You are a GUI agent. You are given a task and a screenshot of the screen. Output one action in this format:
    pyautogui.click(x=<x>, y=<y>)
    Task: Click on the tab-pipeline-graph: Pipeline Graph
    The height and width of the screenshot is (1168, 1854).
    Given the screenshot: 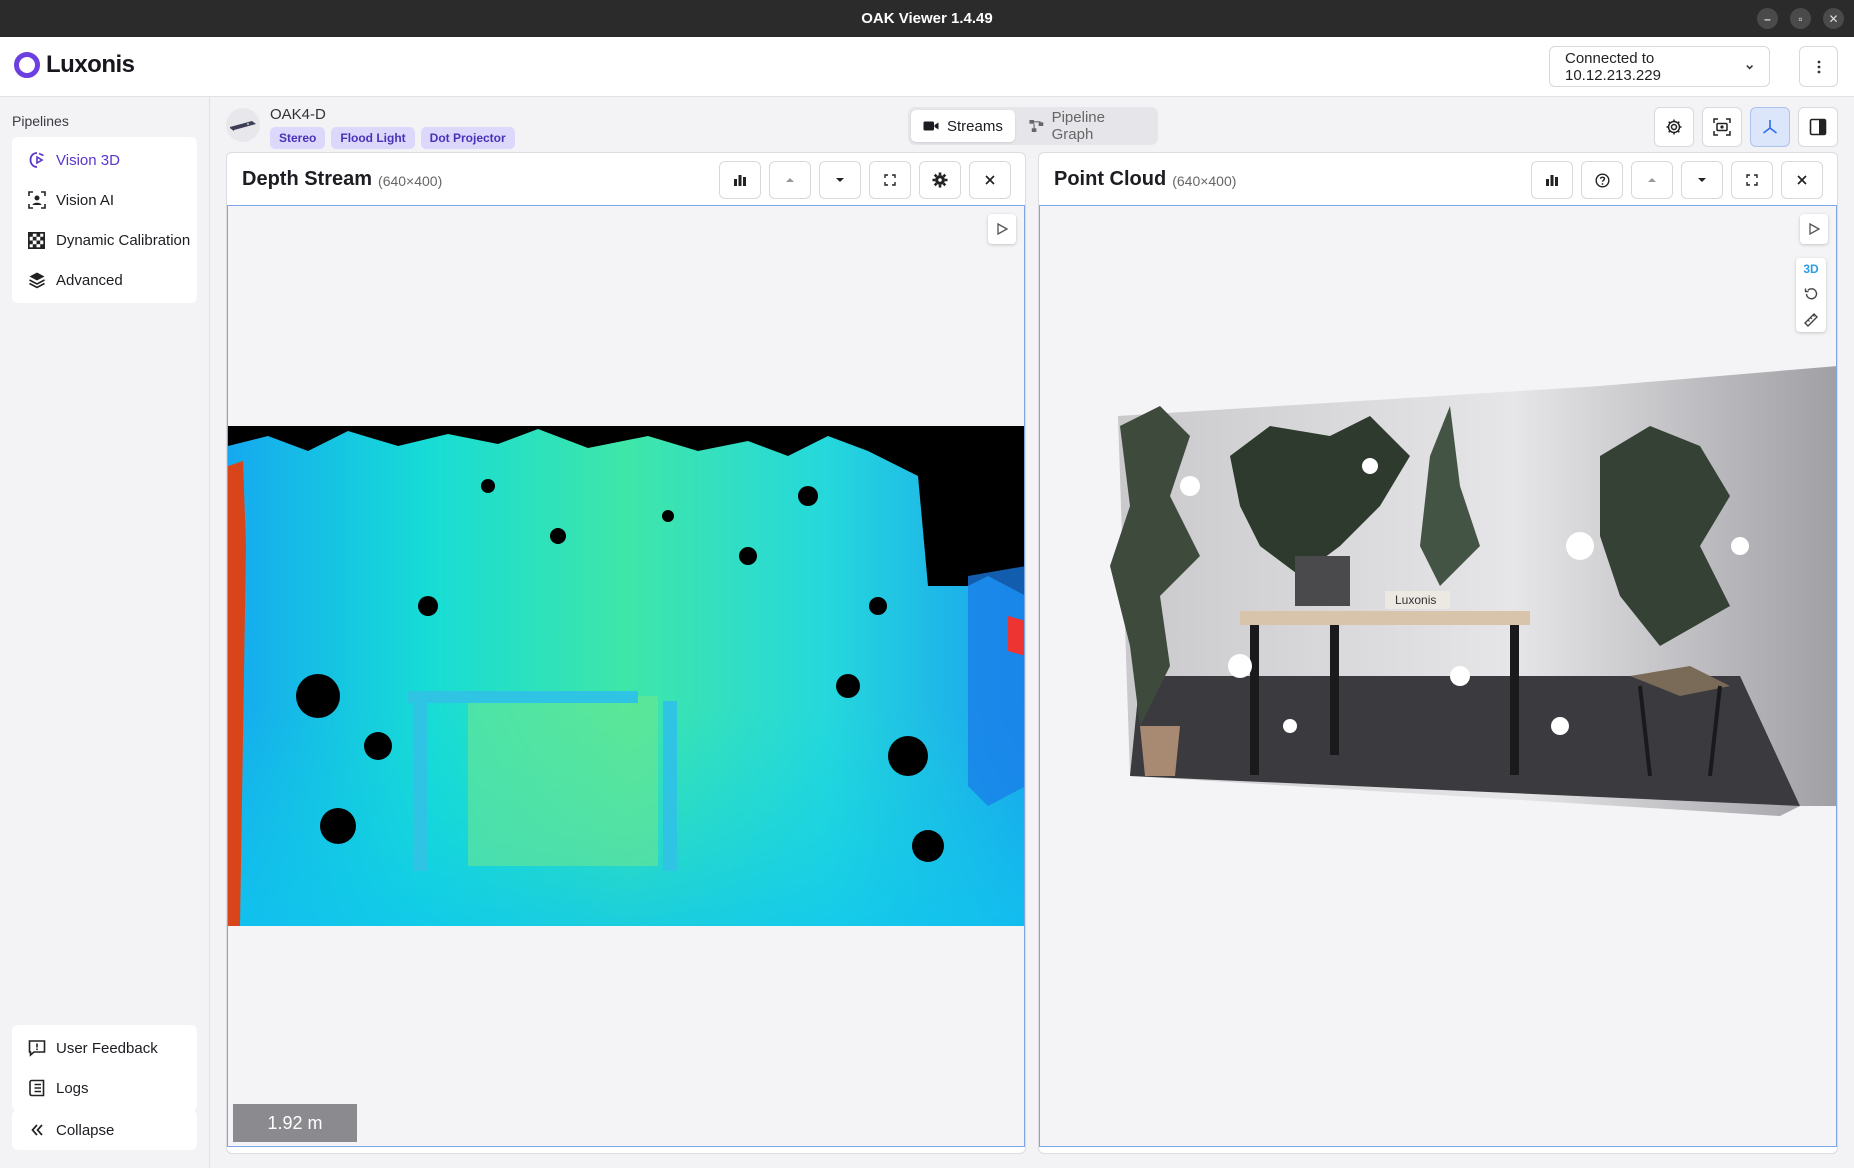 What is the action you would take?
    pyautogui.click(x=1086, y=126)
    